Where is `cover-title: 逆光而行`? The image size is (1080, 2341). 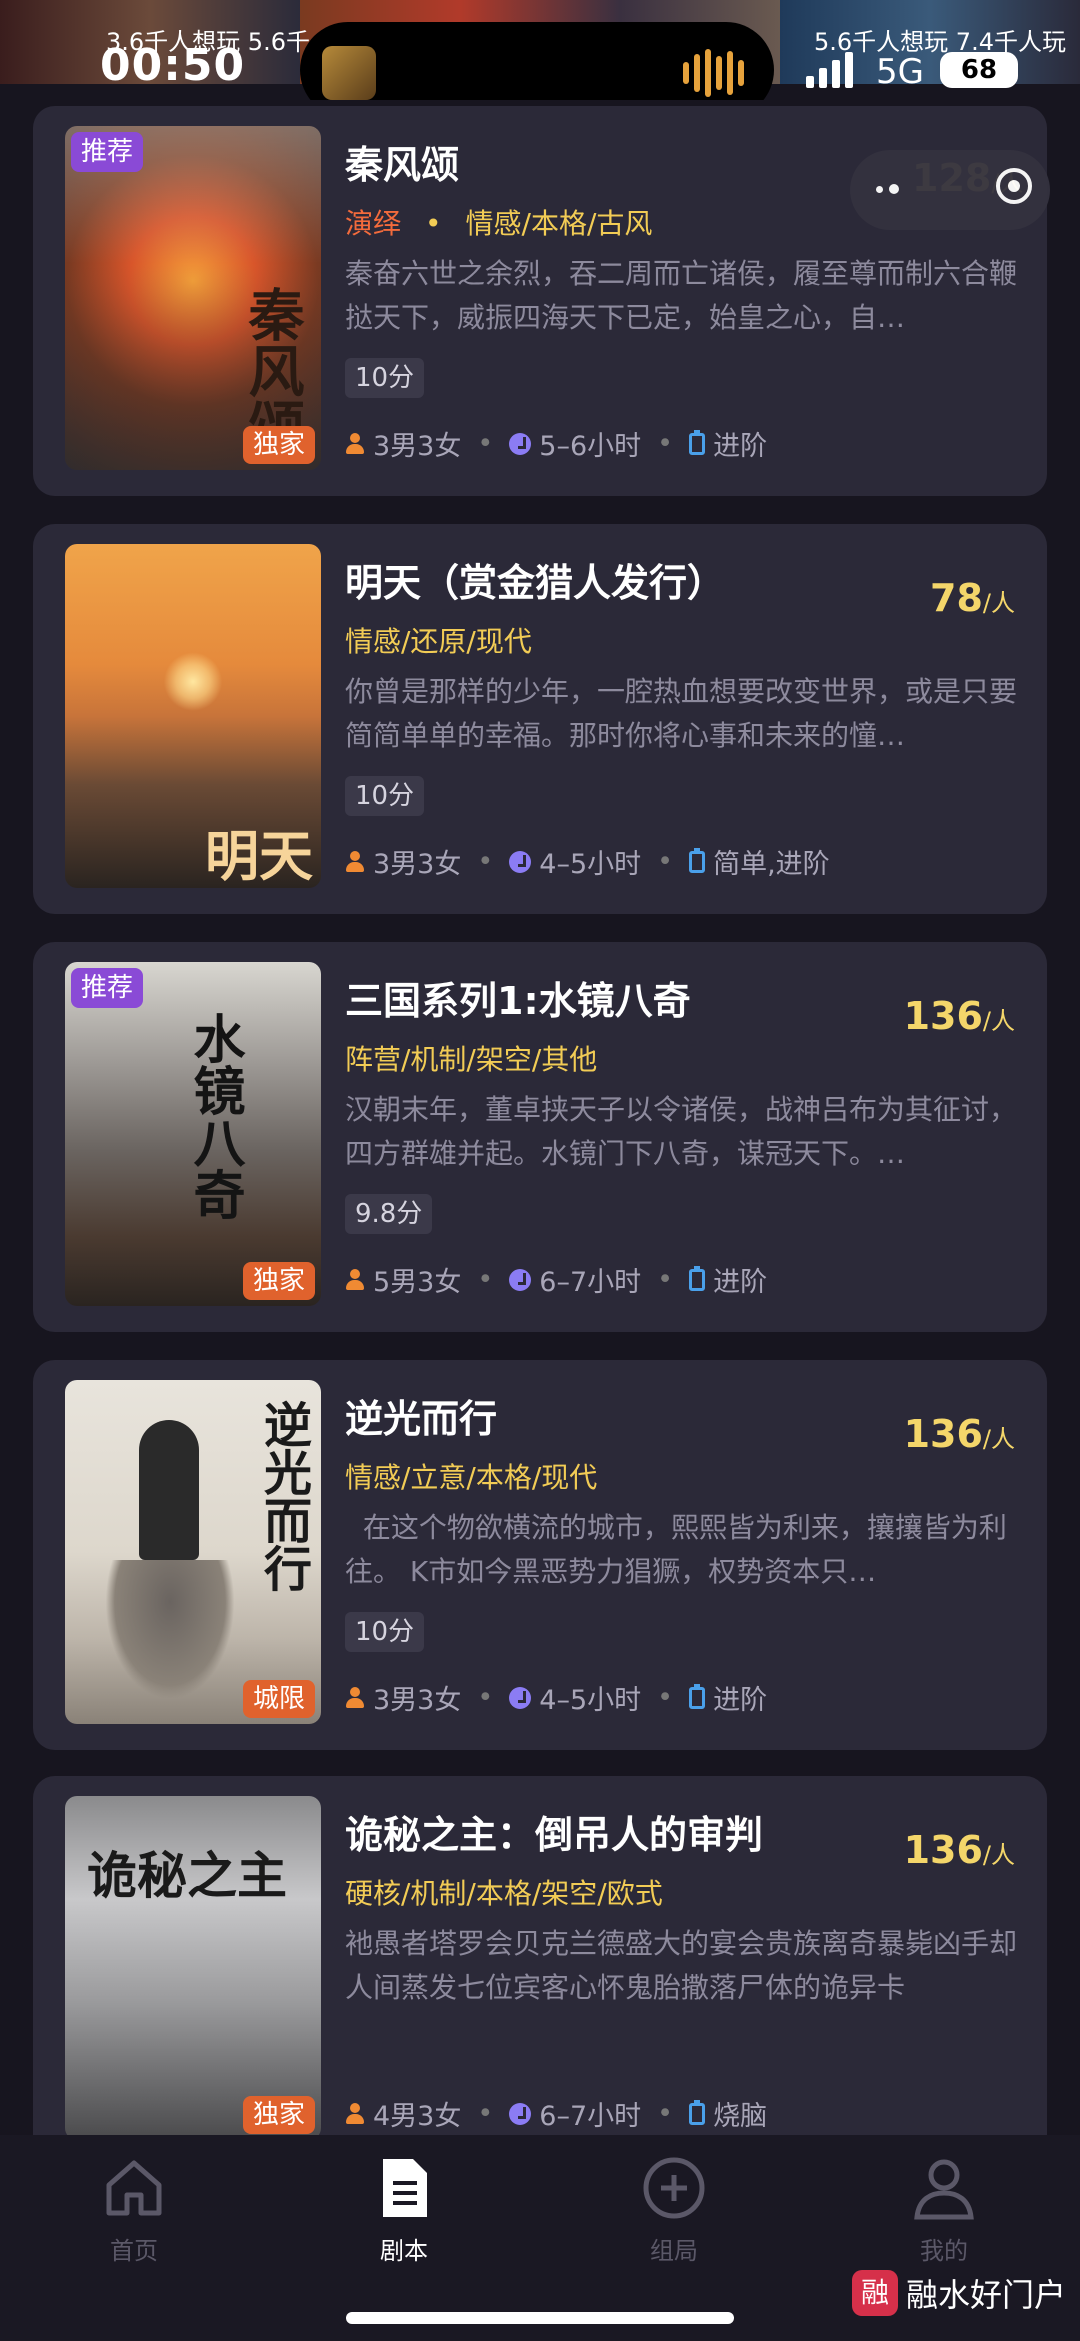 cover-title: 逆光而行 is located at coordinates (283, 1496).